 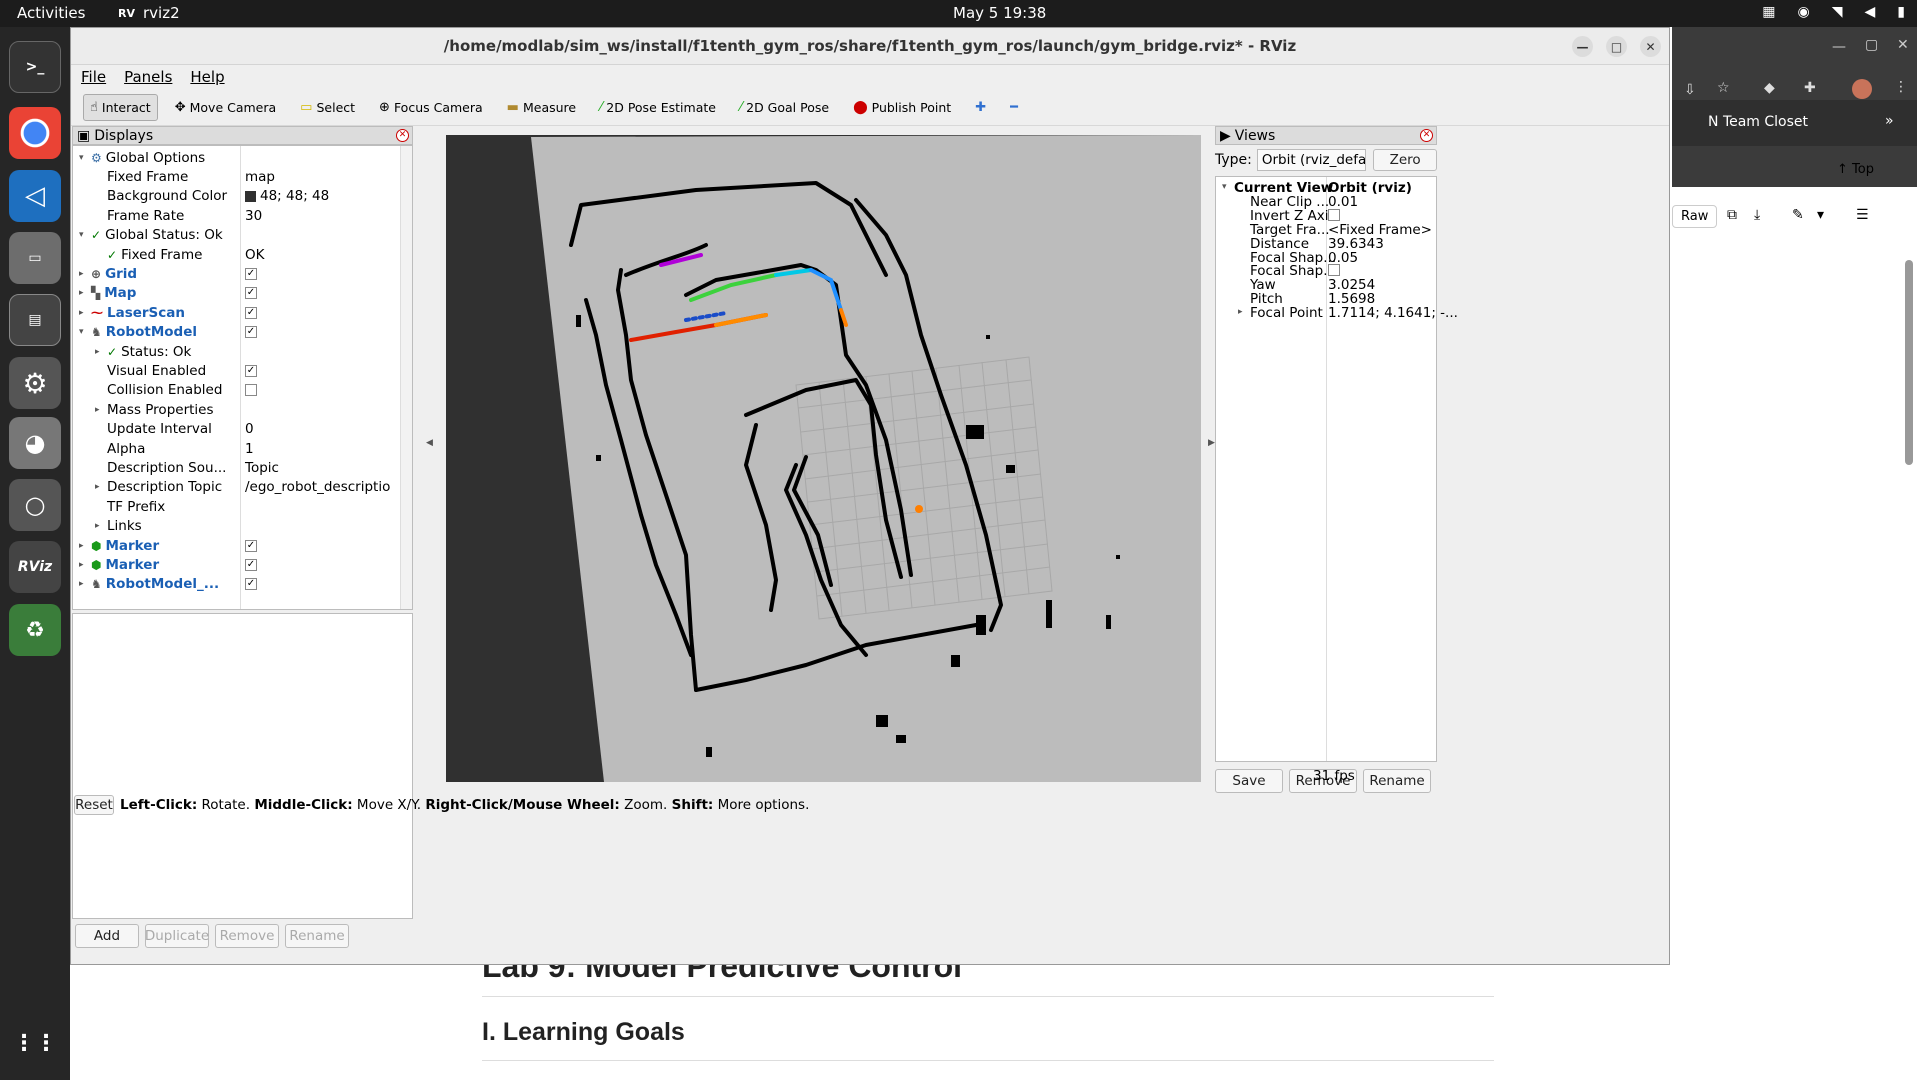 I want to click on display-row: ▾ ♞ RobotModel ✓, so click(x=238, y=332).